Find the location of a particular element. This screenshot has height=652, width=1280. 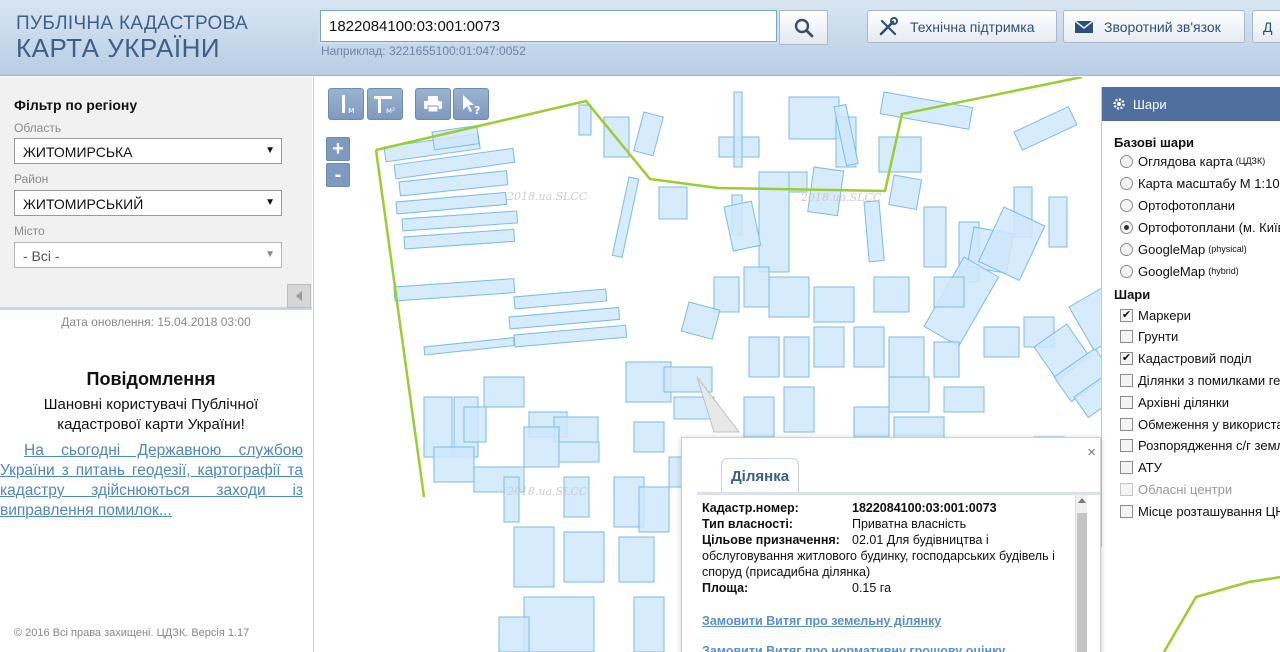

order-extract-link: Замовити Витяг про земельну ділянку is located at coordinates (821, 621).